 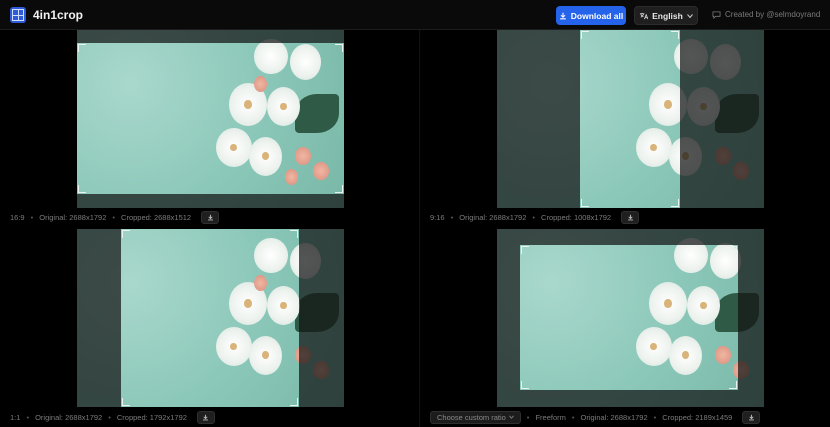 I want to click on custom-ratio-label: Choose custom ratio, so click(x=471, y=417).